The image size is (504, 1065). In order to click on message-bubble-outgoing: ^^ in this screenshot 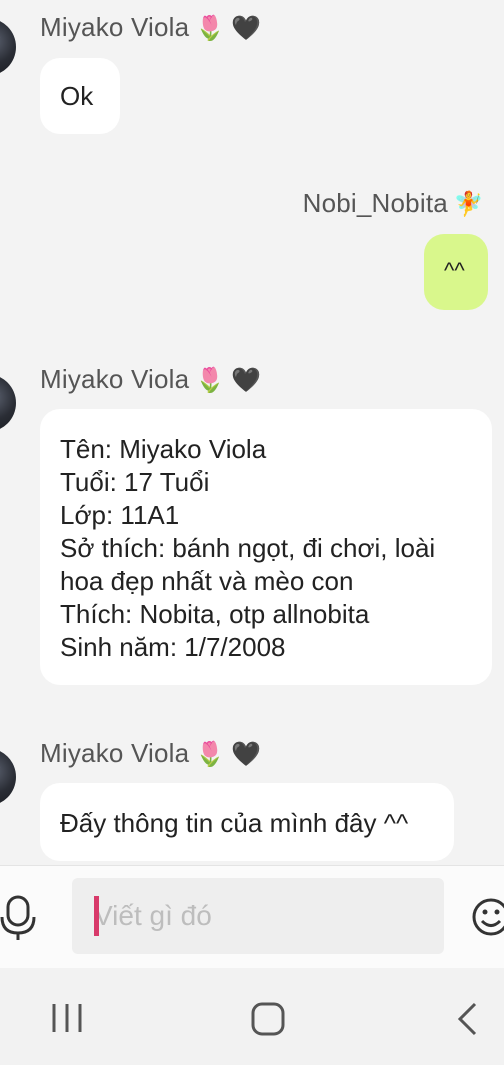, I will do `click(456, 272)`.